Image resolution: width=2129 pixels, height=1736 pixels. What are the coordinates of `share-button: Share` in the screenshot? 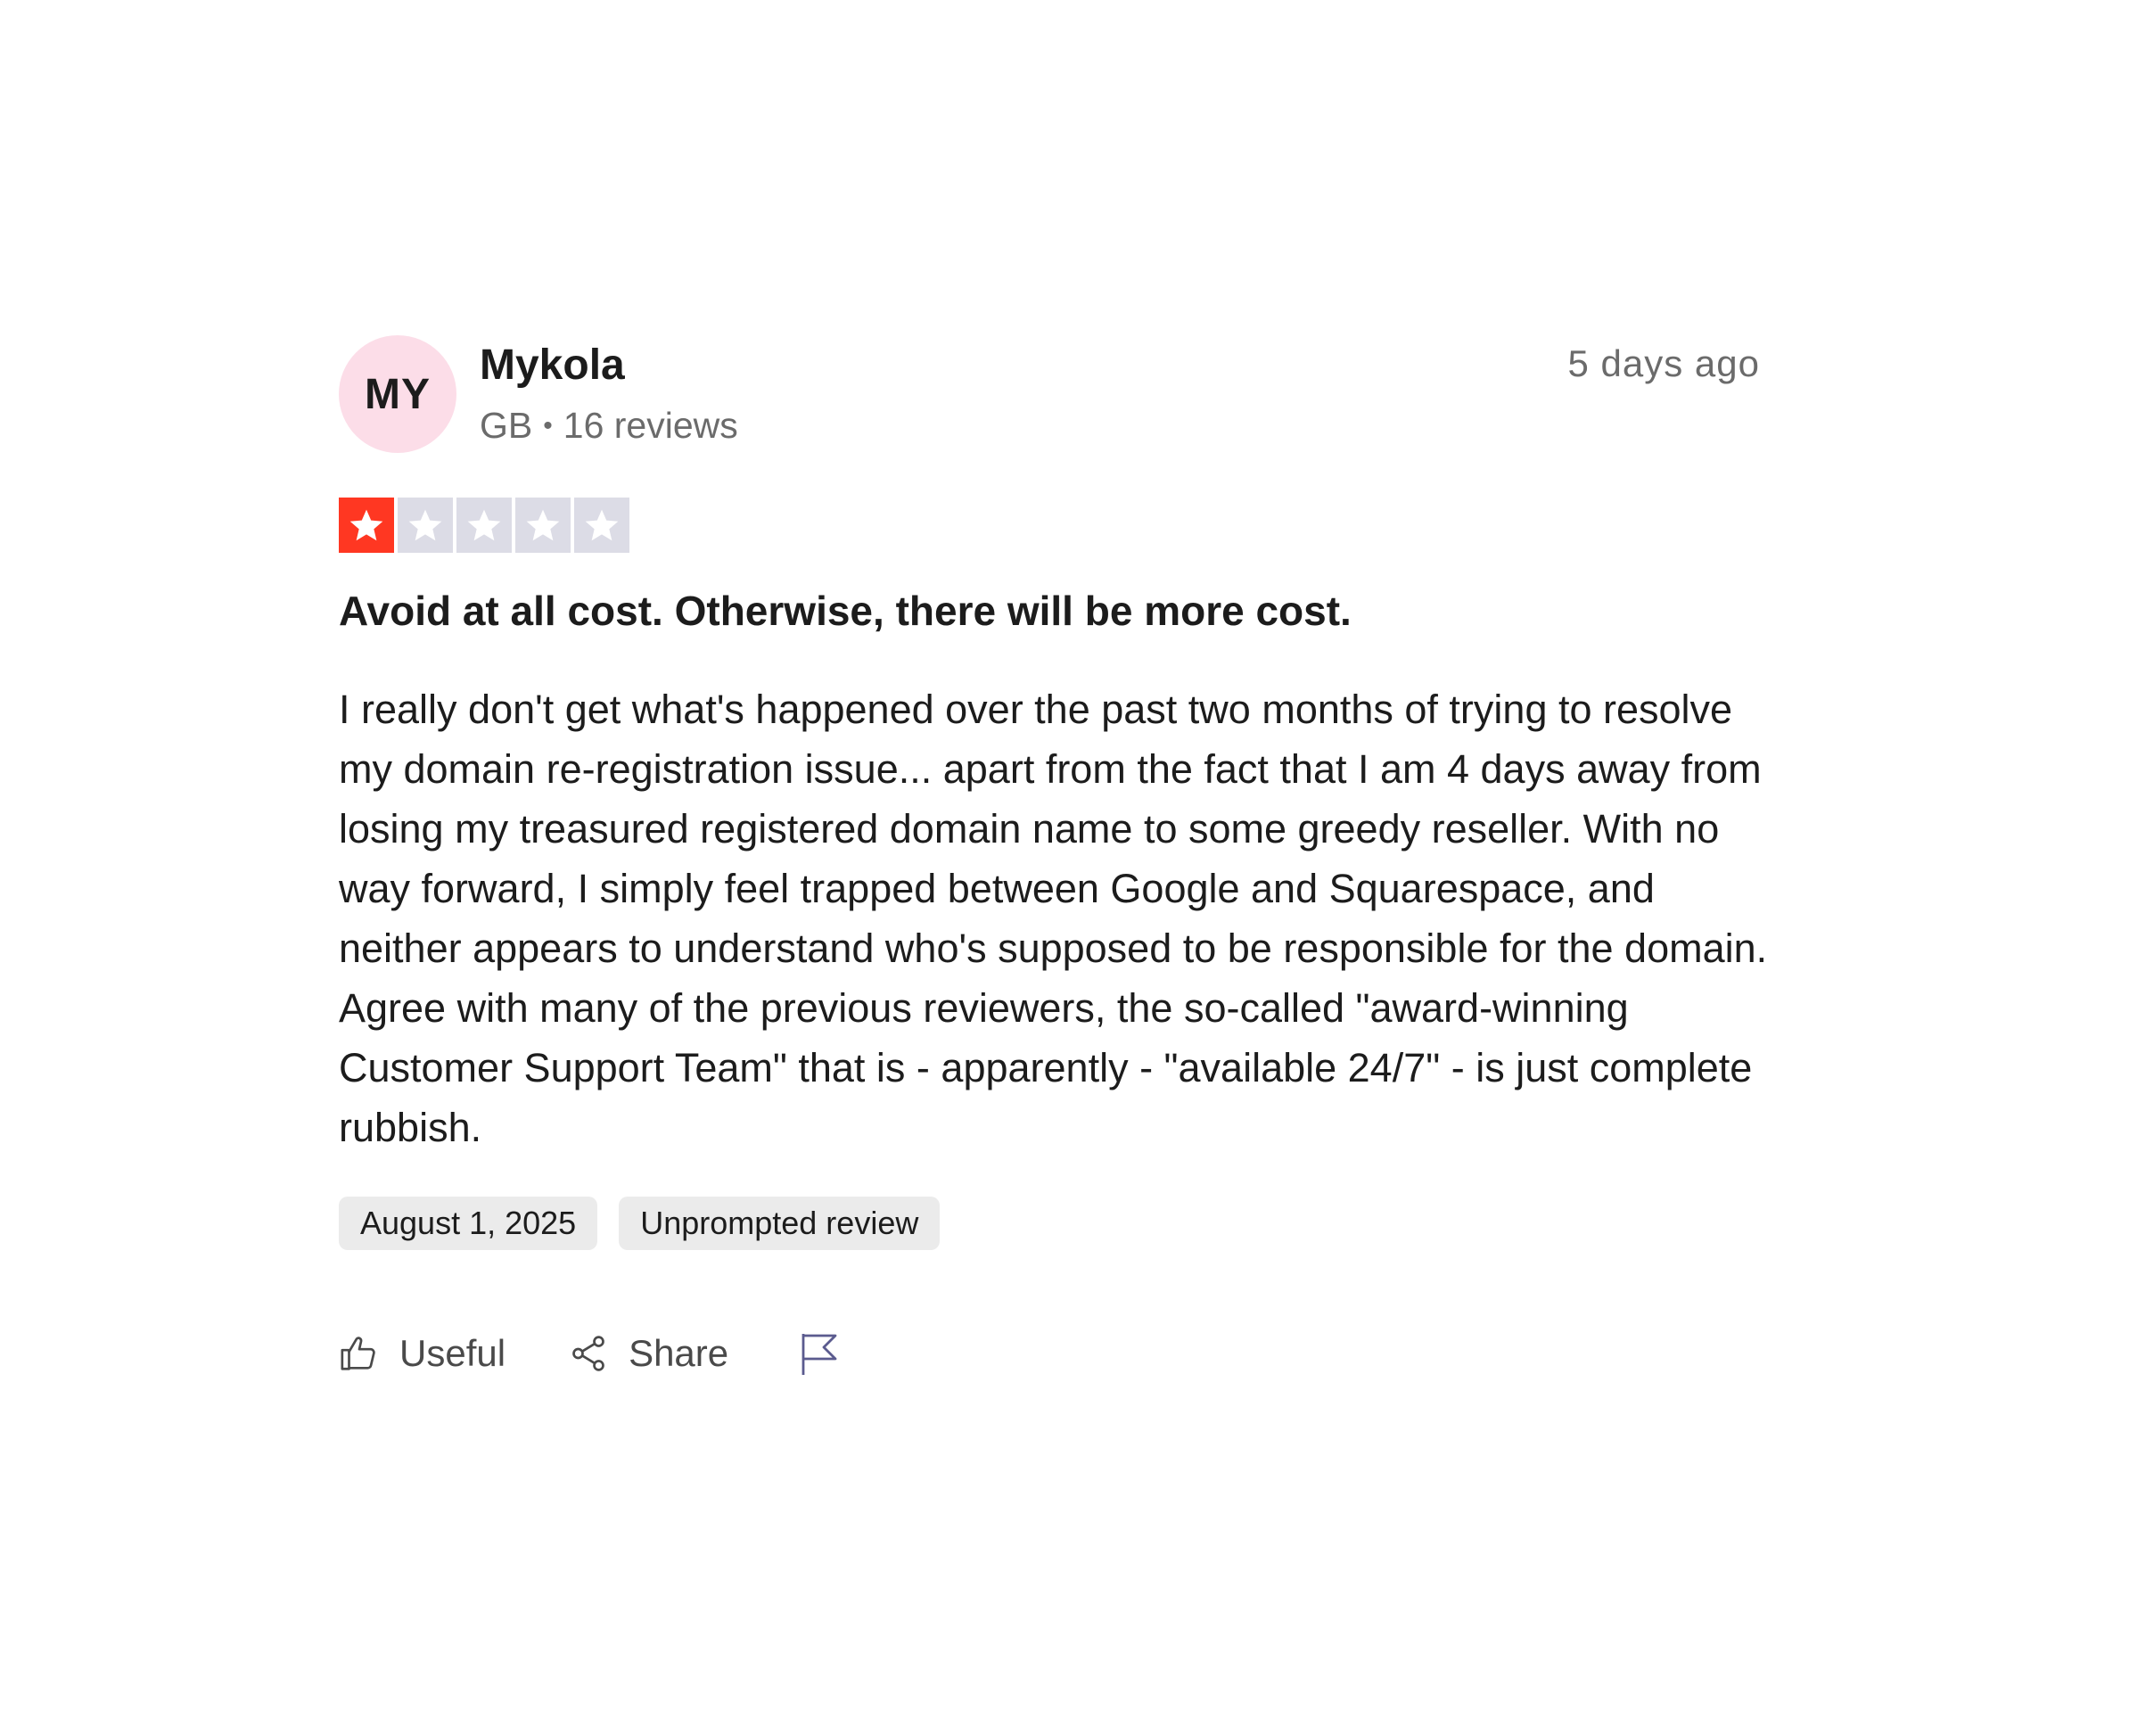 It's located at (648, 1354).